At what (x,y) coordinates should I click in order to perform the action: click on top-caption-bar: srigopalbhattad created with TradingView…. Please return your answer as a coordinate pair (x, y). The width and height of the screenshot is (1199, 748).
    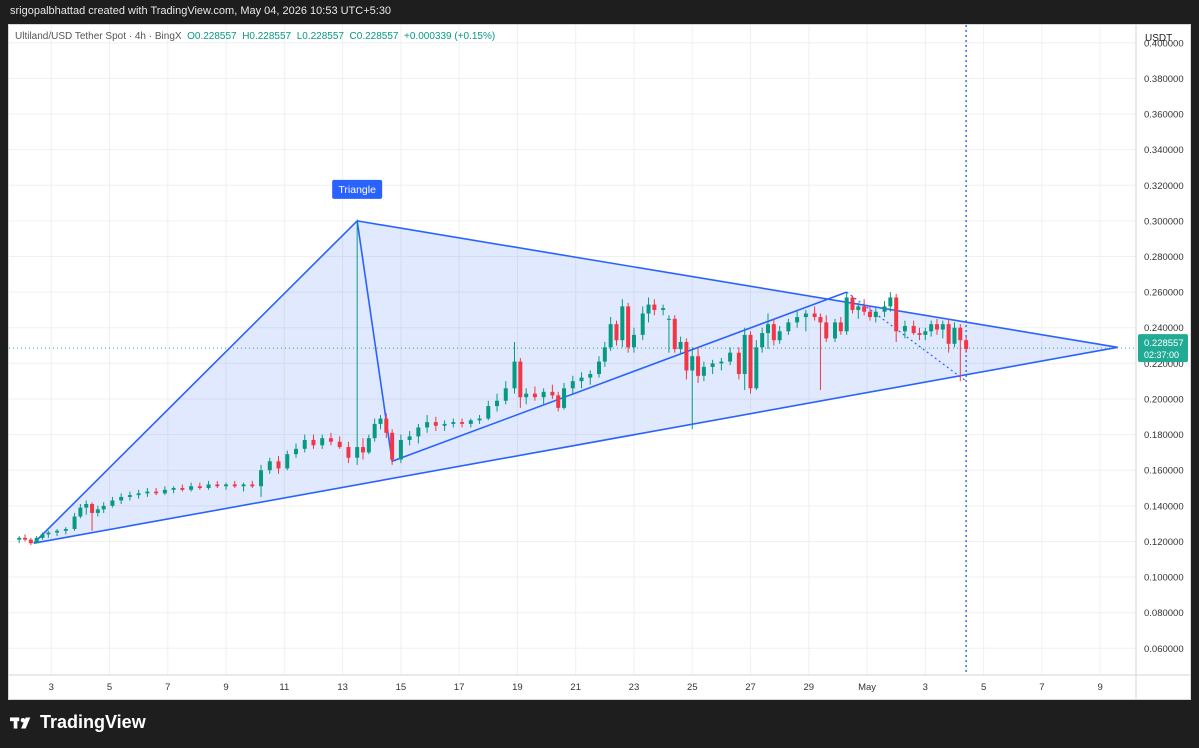
    Looking at the image, I should click on (599, 12).